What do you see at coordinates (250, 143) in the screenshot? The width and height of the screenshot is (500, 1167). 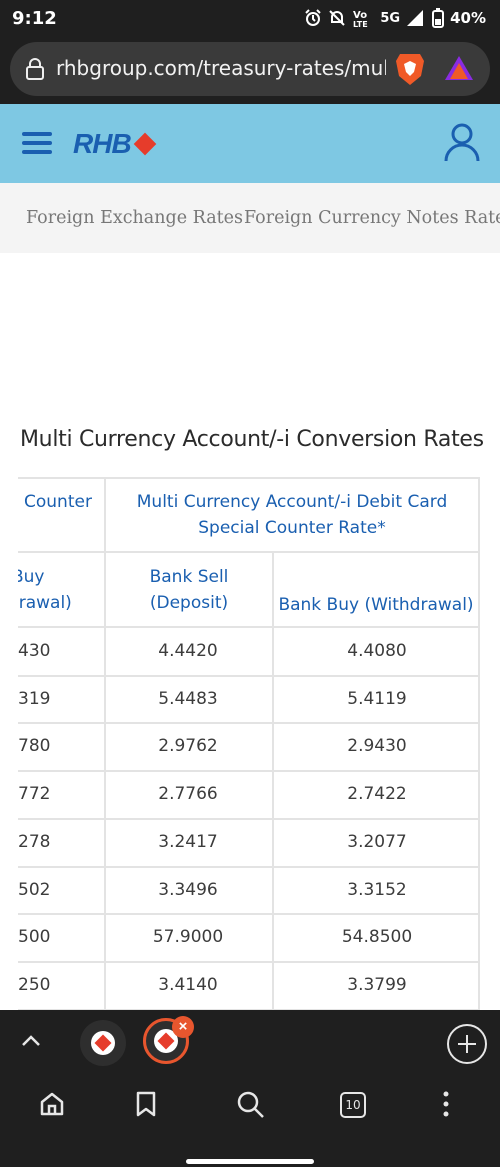 I see `site-header: RHB` at bounding box center [250, 143].